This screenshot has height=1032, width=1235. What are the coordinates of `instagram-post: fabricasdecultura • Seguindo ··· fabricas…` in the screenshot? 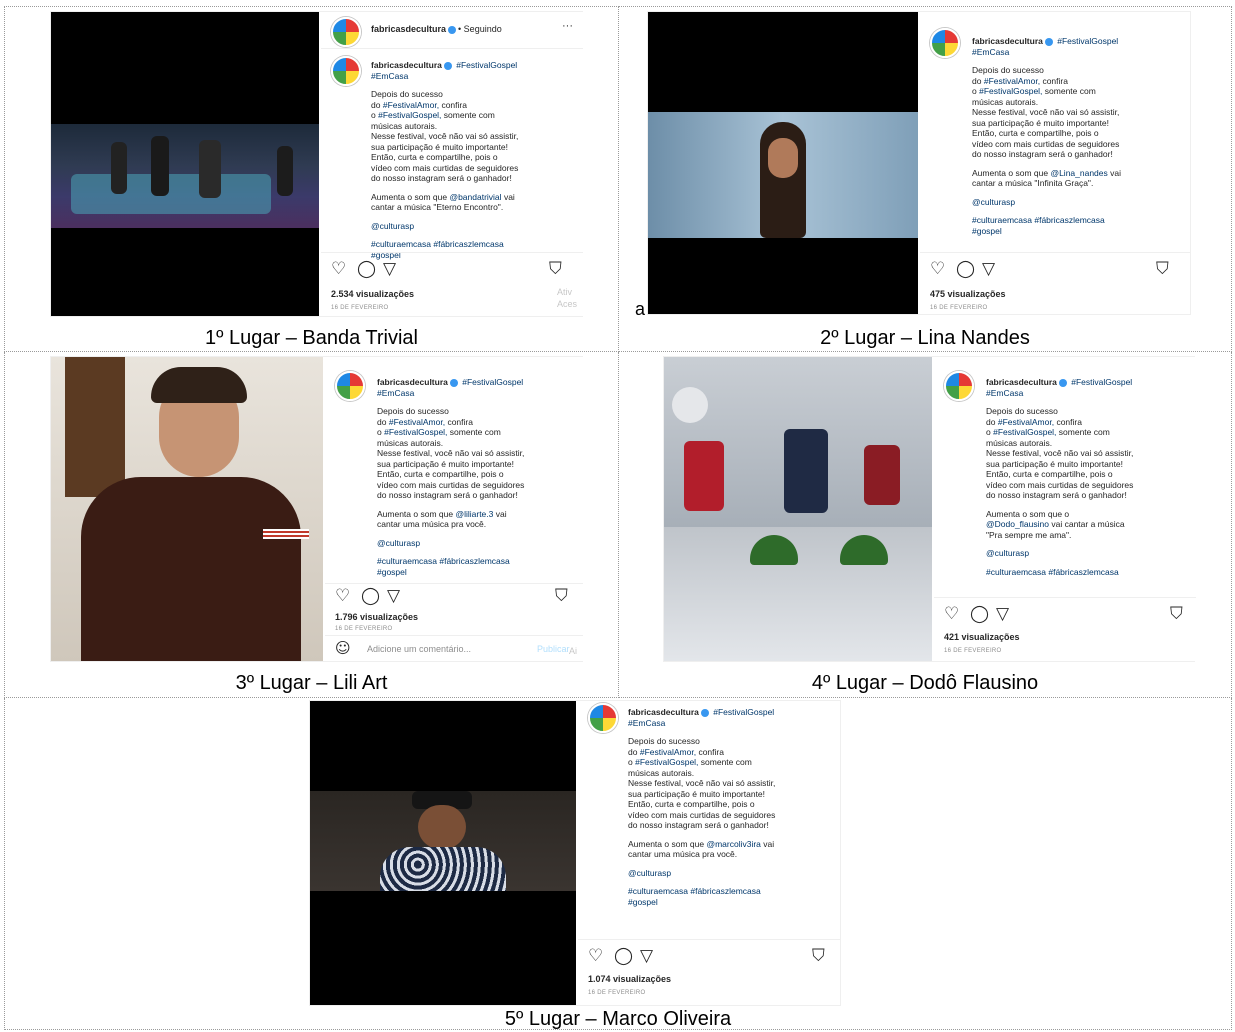 It's located at (316, 164).